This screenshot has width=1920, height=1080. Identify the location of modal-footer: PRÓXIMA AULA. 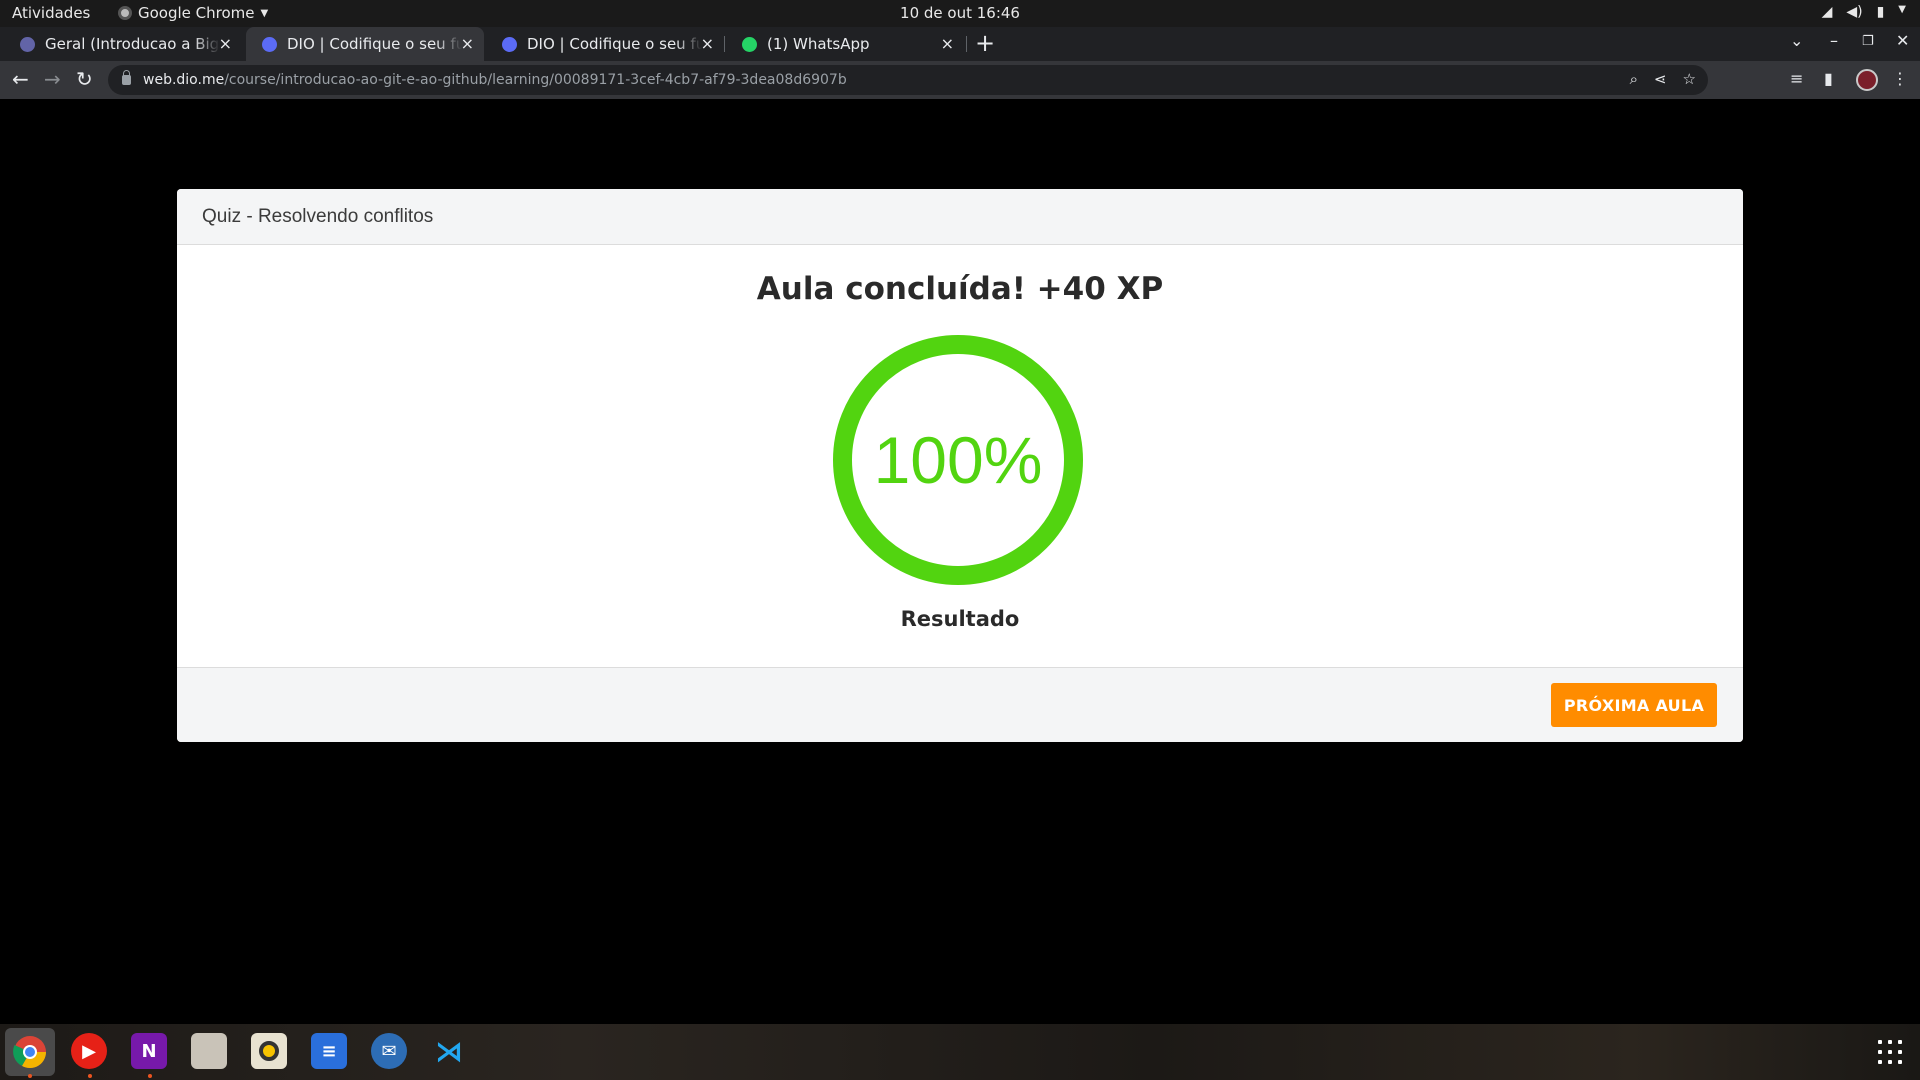
(960, 704).